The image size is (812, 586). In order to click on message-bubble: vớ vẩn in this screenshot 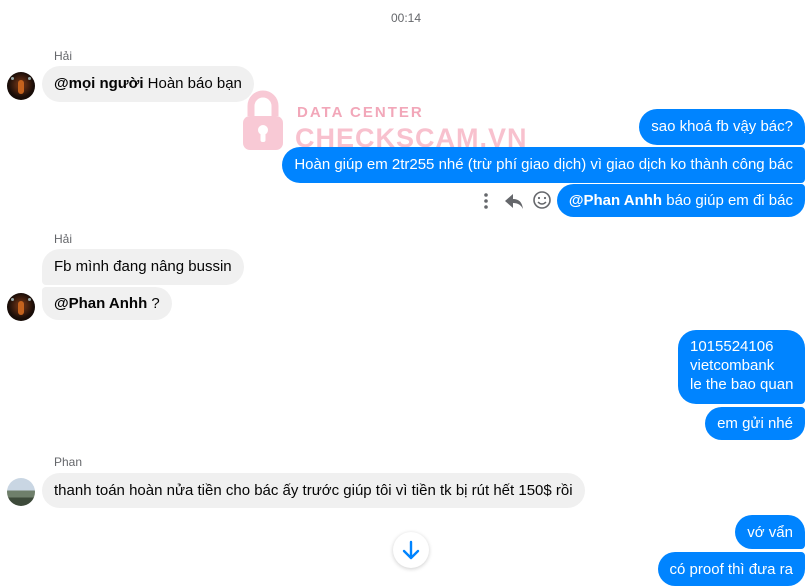, I will do `click(770, 532)`.